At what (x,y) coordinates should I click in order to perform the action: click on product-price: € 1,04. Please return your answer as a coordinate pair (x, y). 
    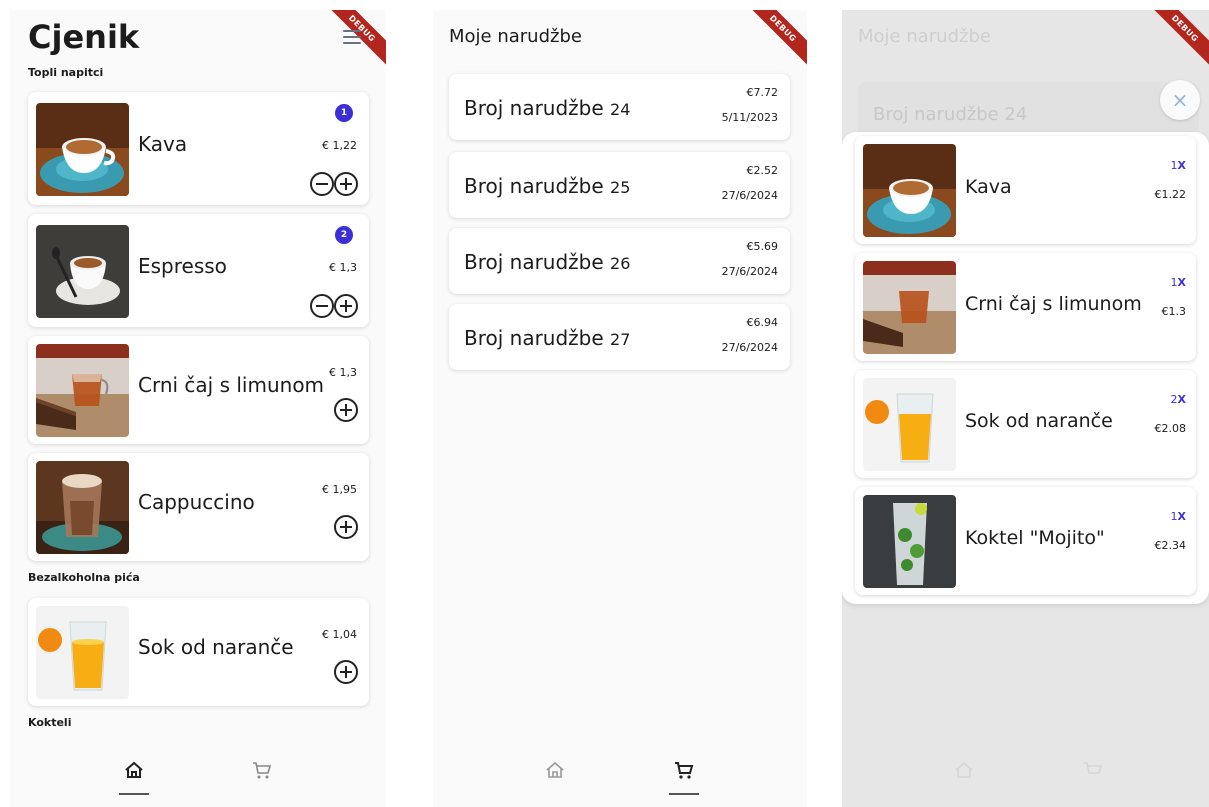
    Looking at the image, I should click on (339, 634).